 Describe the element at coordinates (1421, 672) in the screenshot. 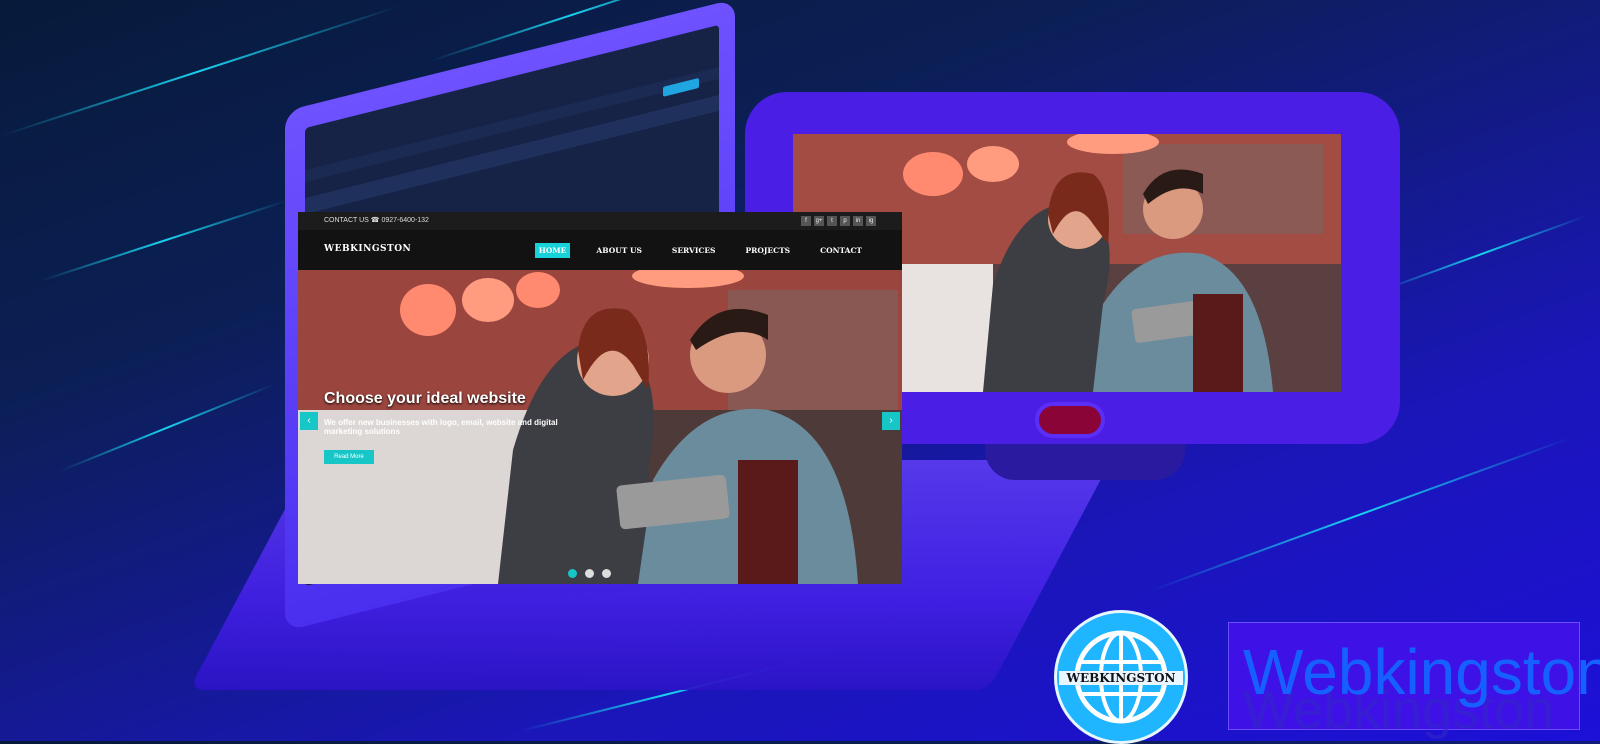

I see `wordmark-text: Webkingston` at that location.